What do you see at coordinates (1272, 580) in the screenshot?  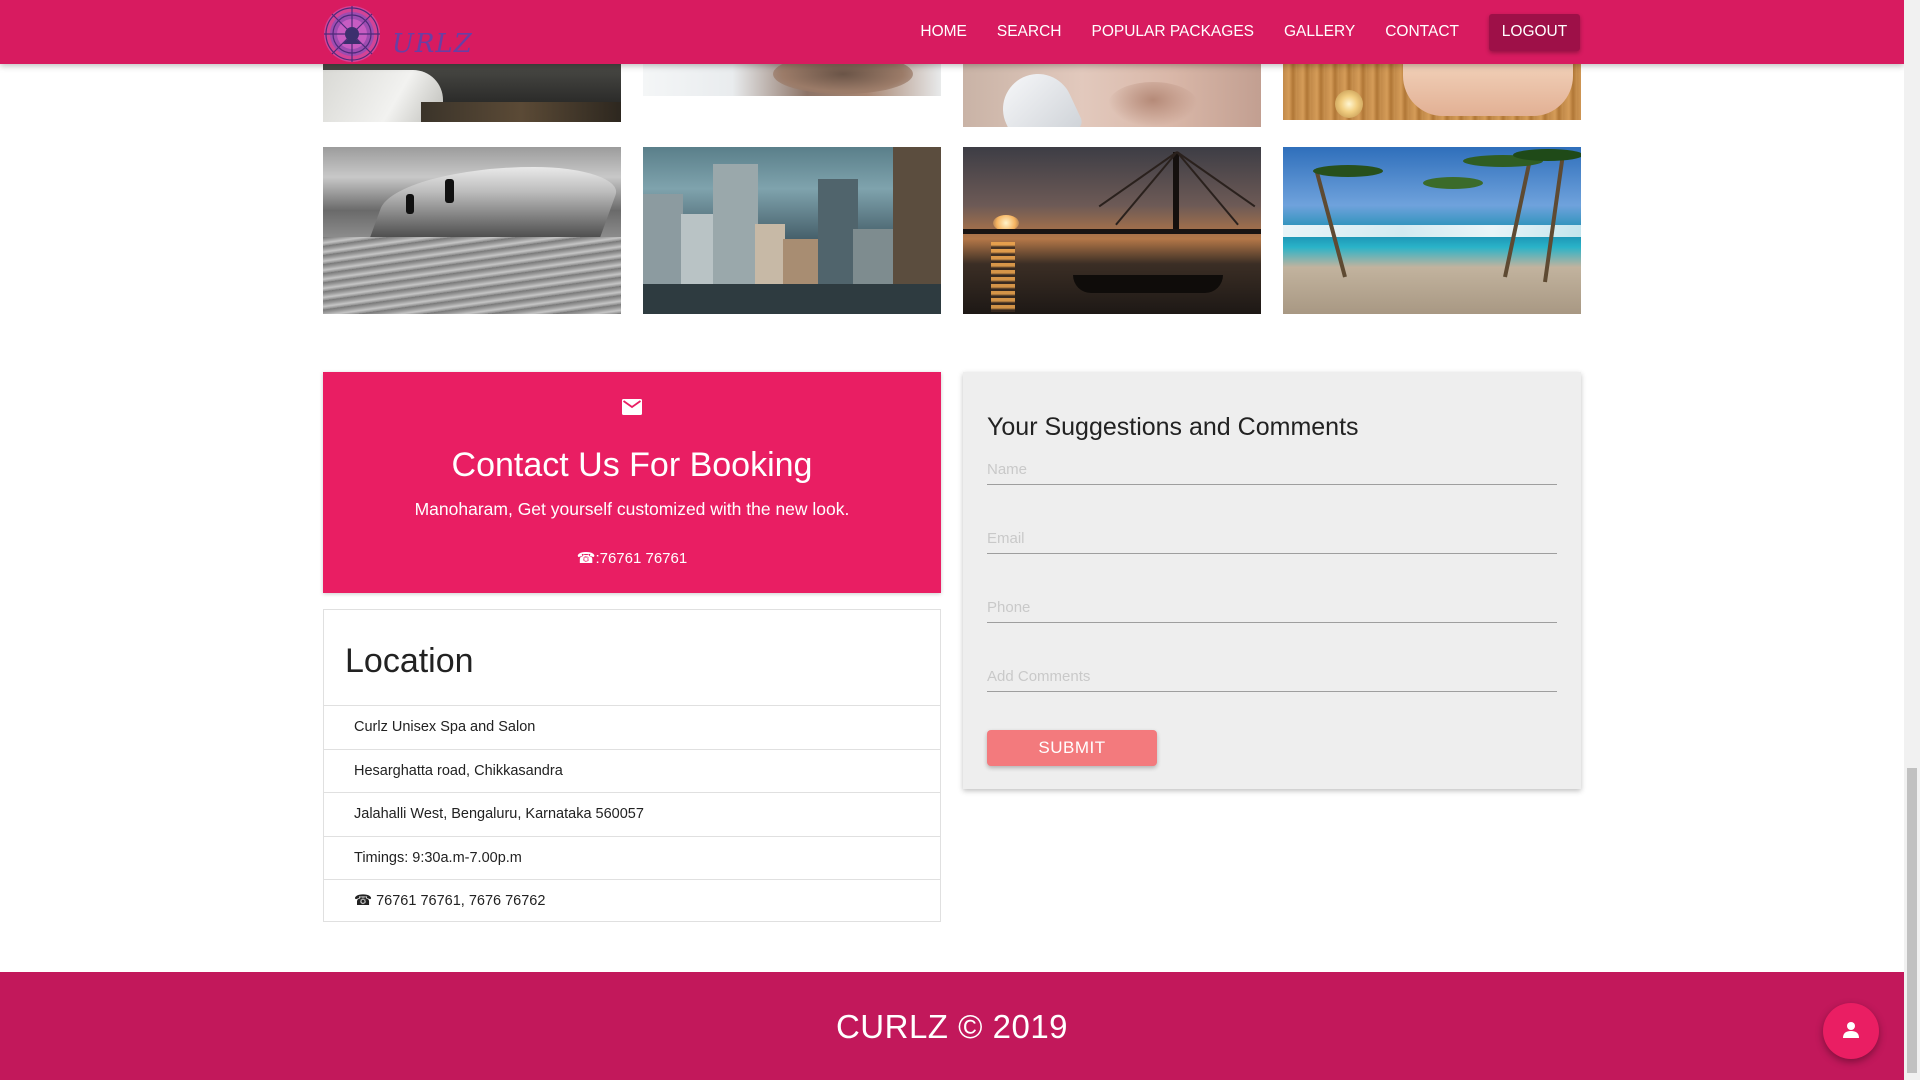 I see `suggestions-form-card: Your Suggestions and Comments SUBMIT` at bounding box center [1272, 580].